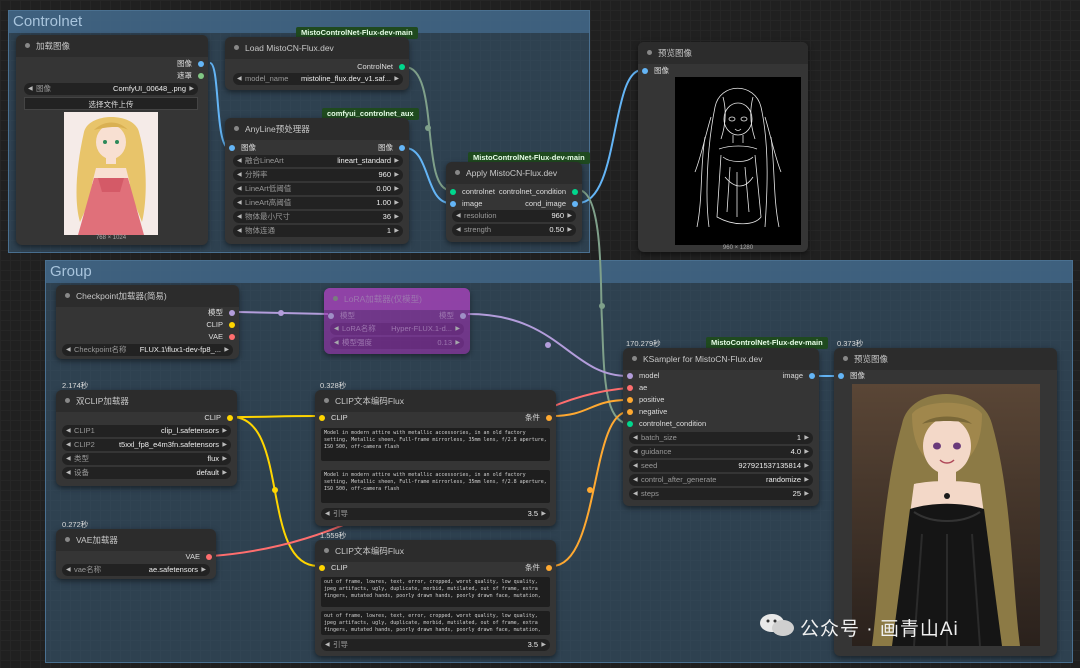 The height and width of the screenshot is (668, 1080). I want to click on widget-resolution: ◀ resolution 960 ▶, so click(514, 216).